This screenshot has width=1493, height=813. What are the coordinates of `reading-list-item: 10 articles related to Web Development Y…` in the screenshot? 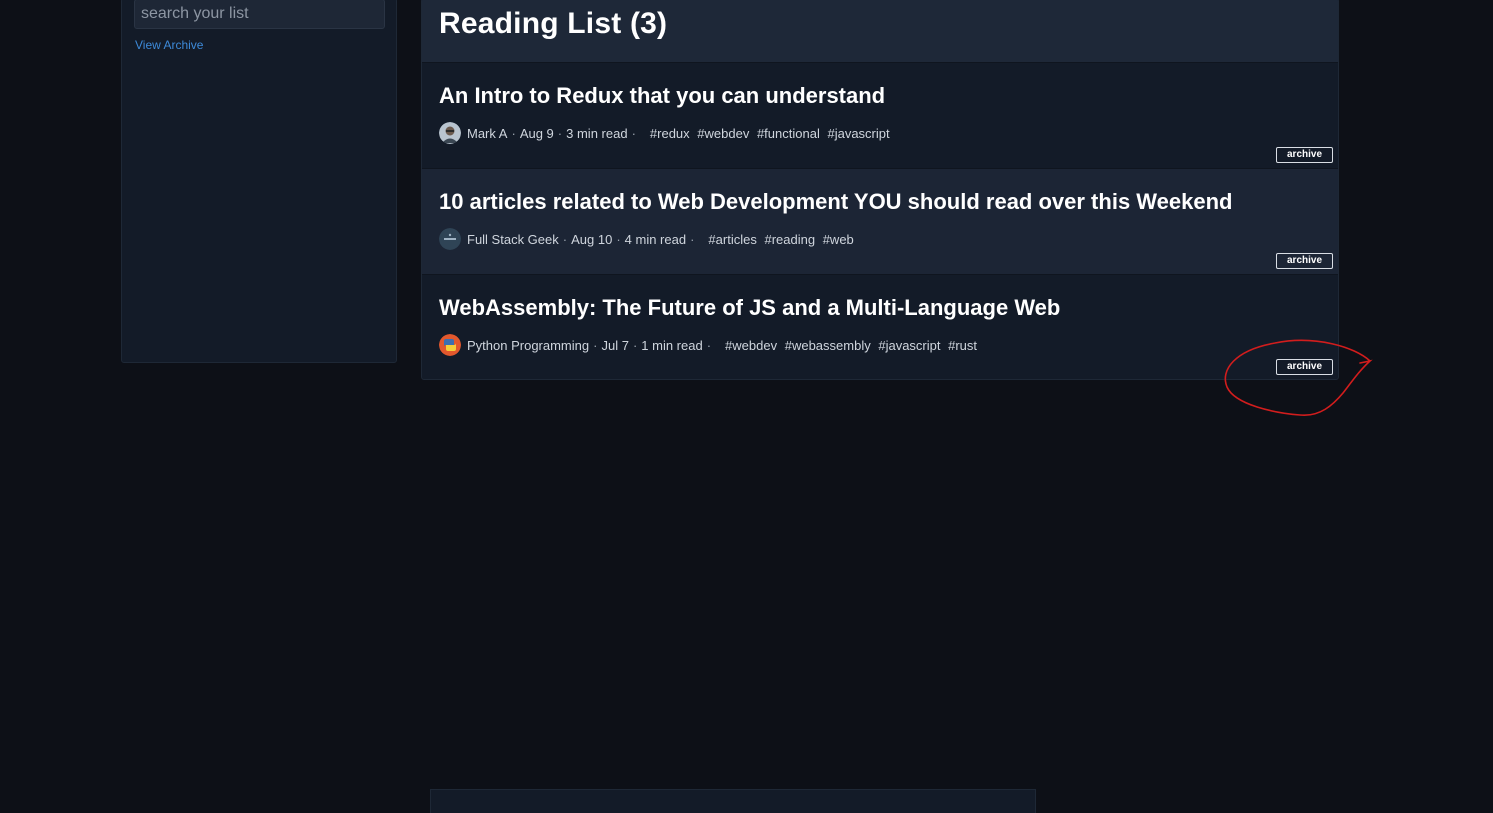 It's located at (880, 221).